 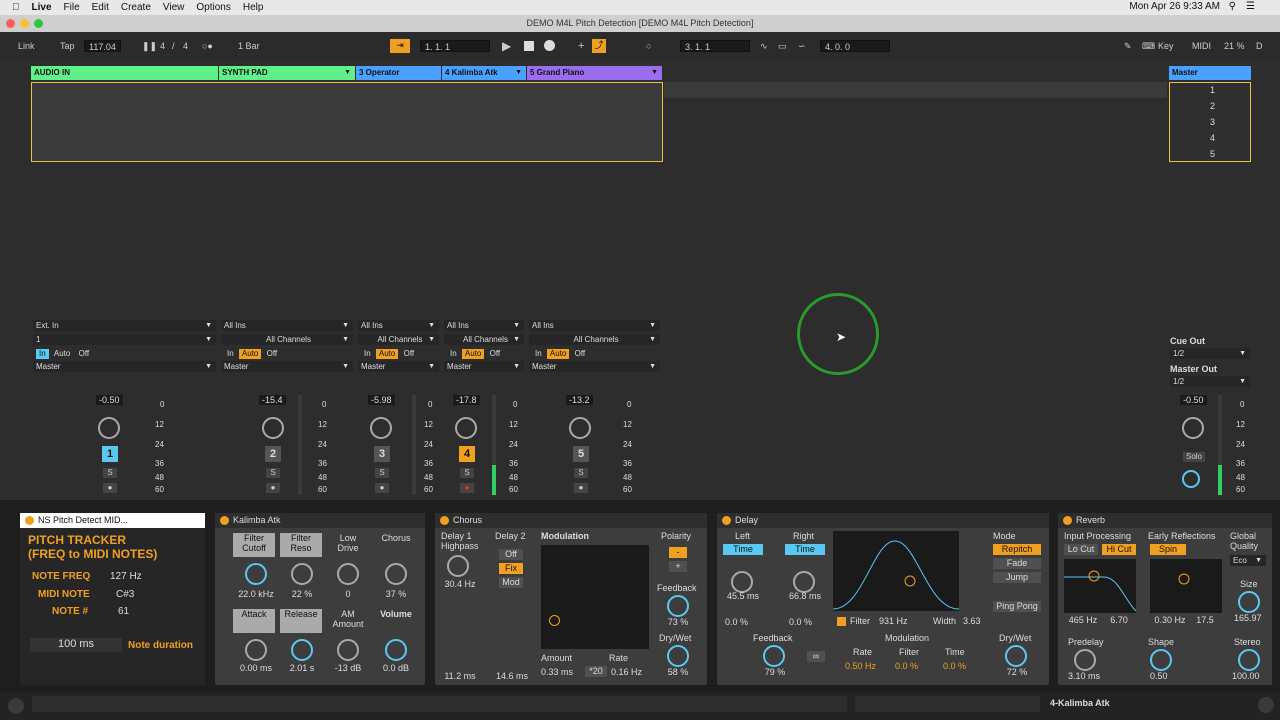 I want to click on link-button: Link, so click(x=26, y=46).